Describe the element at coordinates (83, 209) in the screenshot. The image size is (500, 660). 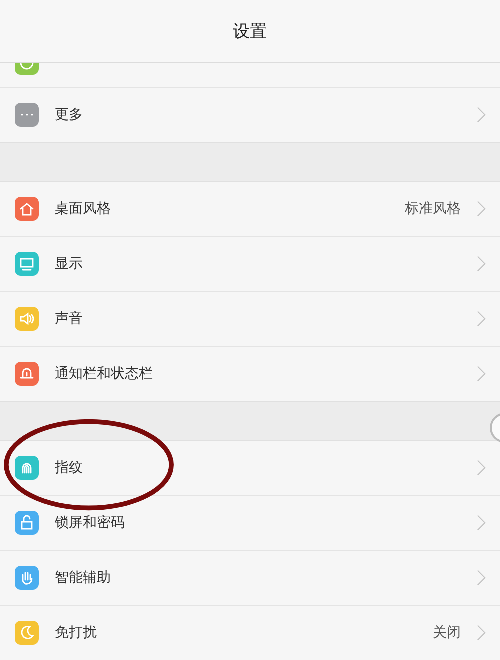
I see `row-label: 桌面风格` at that location.